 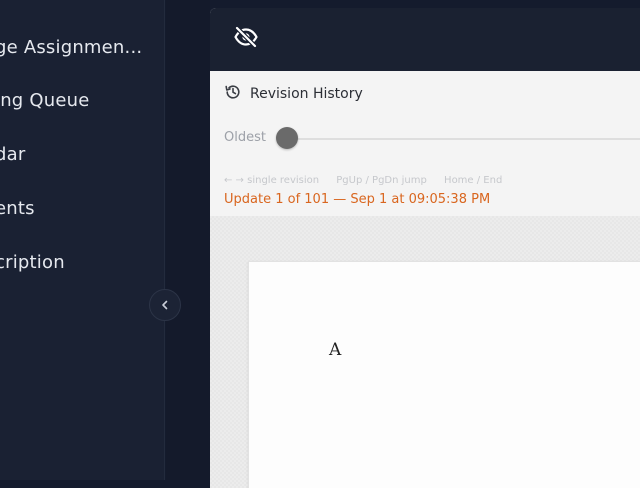 I want to click on sidebar-item-label: ents, so click(x=17, y=208).